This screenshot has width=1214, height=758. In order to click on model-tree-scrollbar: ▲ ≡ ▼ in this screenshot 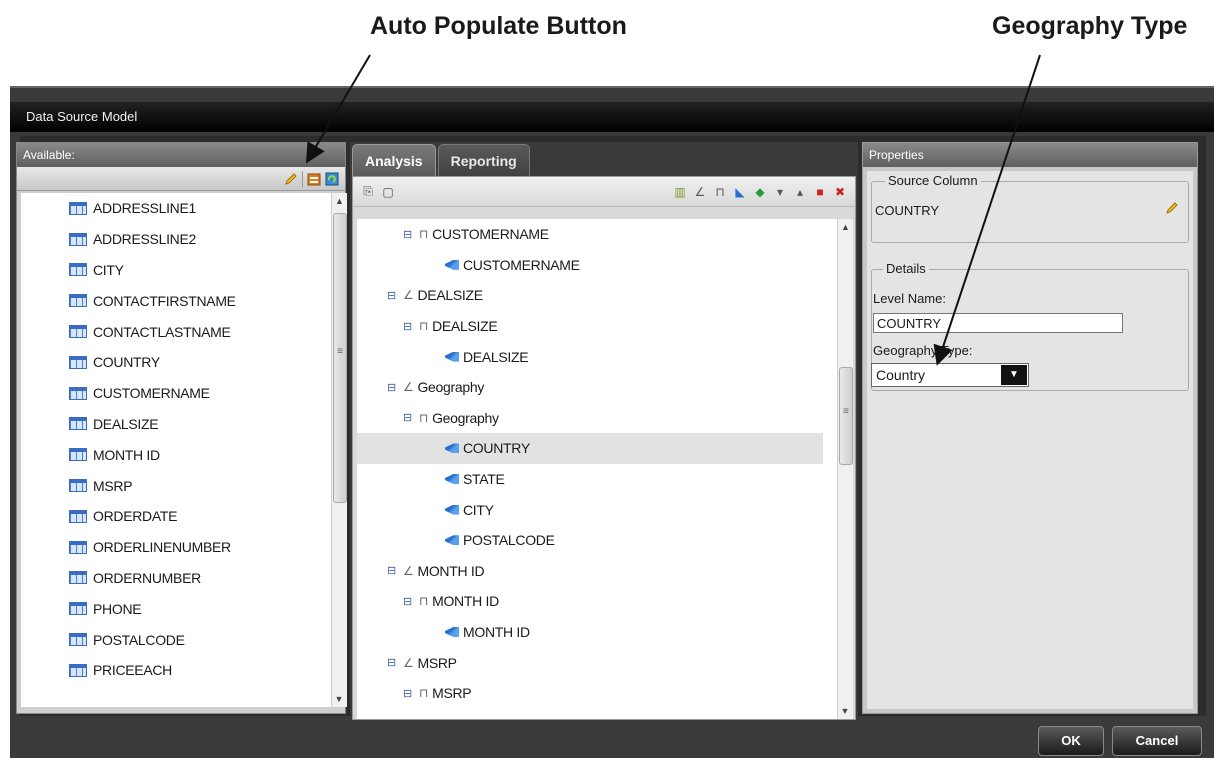, I will do `click(845, 469)`.